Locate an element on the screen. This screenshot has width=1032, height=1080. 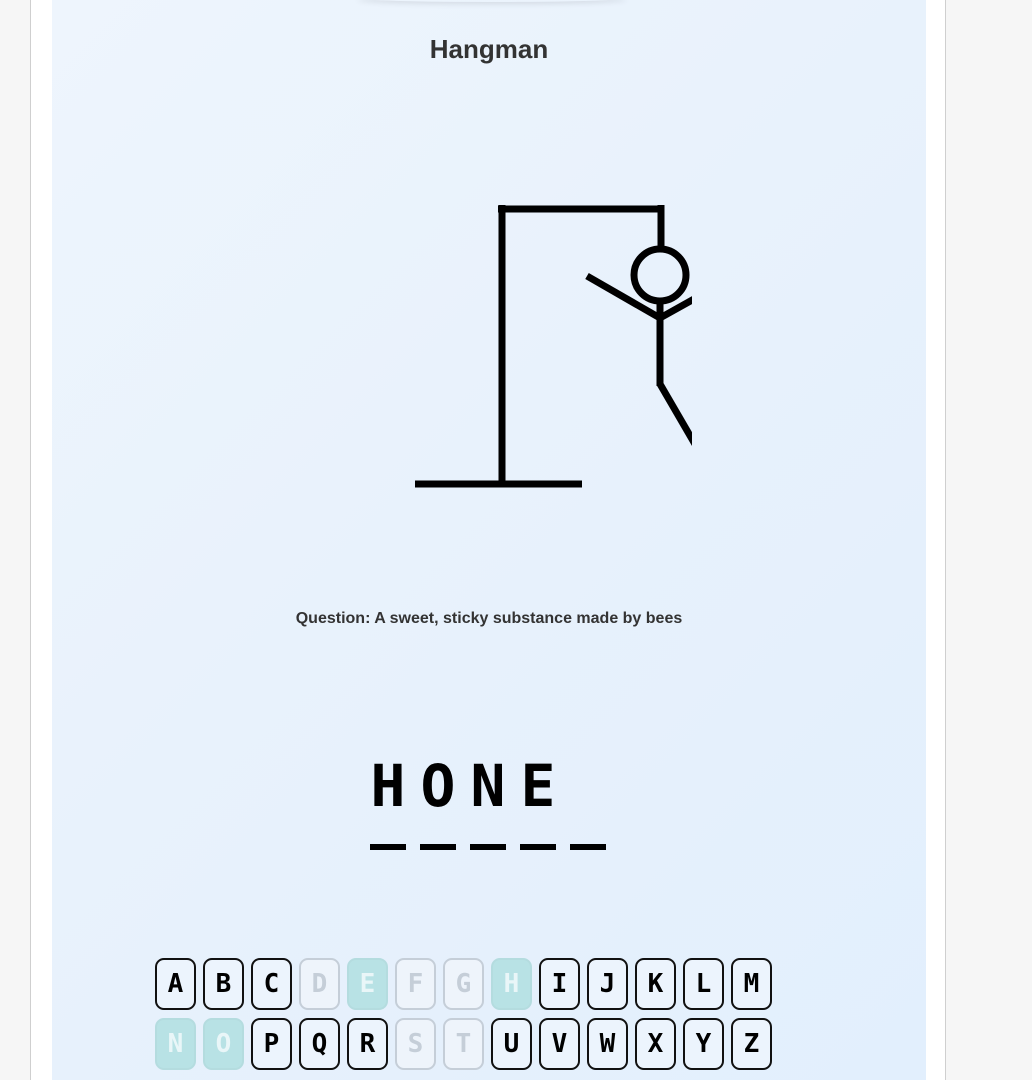
letter-key-q: Q is located at coordinates (319, 1044).